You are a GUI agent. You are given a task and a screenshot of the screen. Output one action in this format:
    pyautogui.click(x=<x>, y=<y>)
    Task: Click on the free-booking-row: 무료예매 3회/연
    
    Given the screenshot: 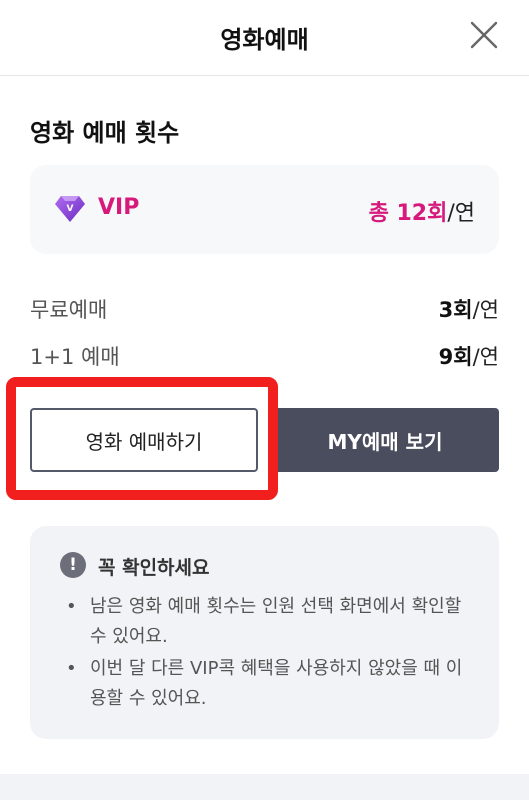 What is the action you would take?
    pyautogui.click(x=264, y=309)
    